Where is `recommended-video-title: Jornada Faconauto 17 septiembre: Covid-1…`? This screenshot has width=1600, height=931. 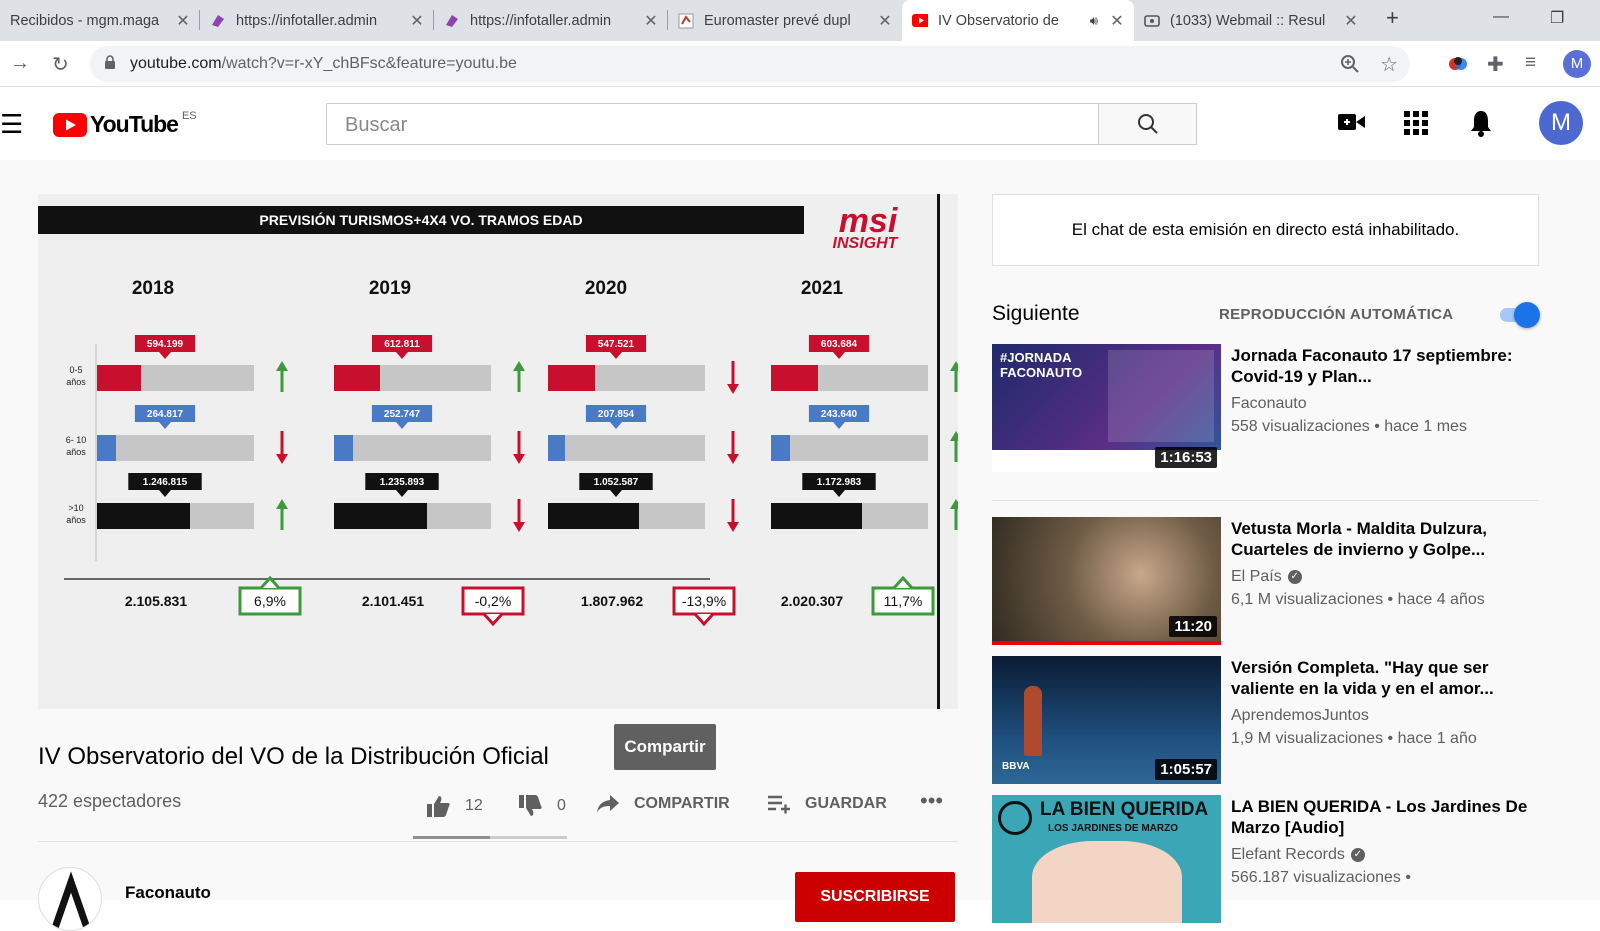
recommended-video-title: Jornada Faconauto 17 septiembre: Covid-1… is located at coordinates (1372, 366).